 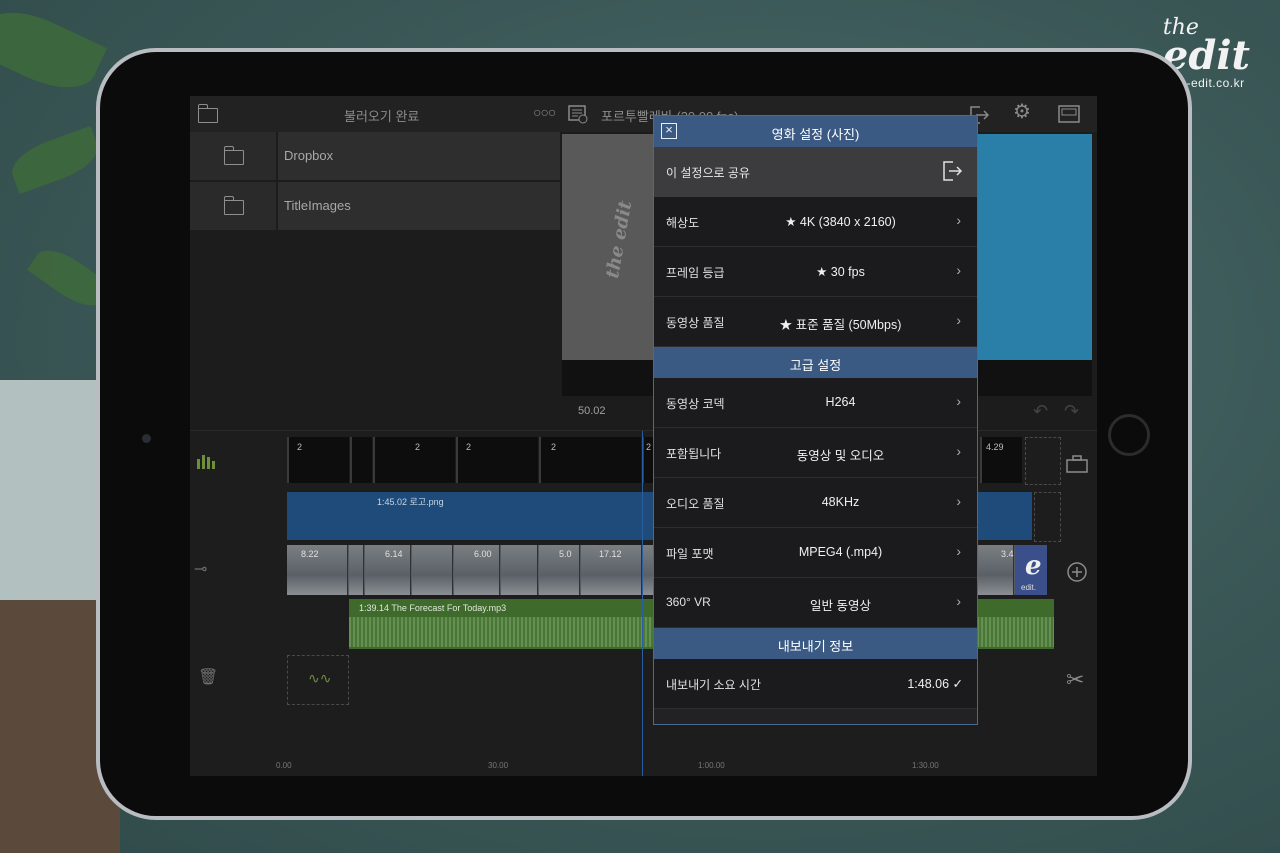 I want to click on clip-label: 3.4, so click(x=1007, y=554).